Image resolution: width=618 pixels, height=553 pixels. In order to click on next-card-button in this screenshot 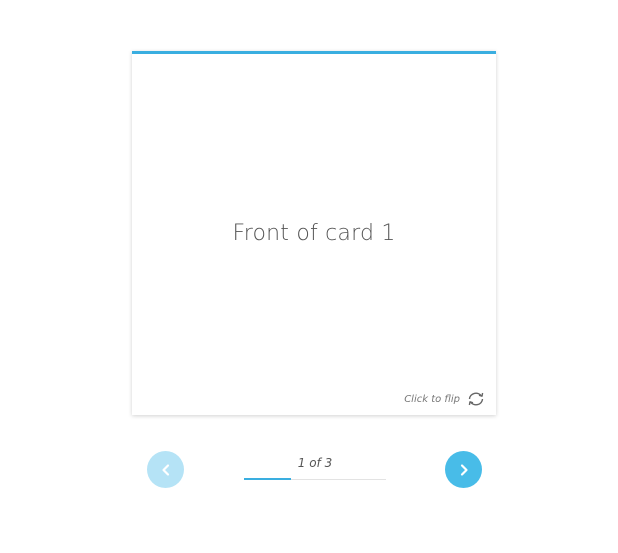, I will do `click(463, 469)`.